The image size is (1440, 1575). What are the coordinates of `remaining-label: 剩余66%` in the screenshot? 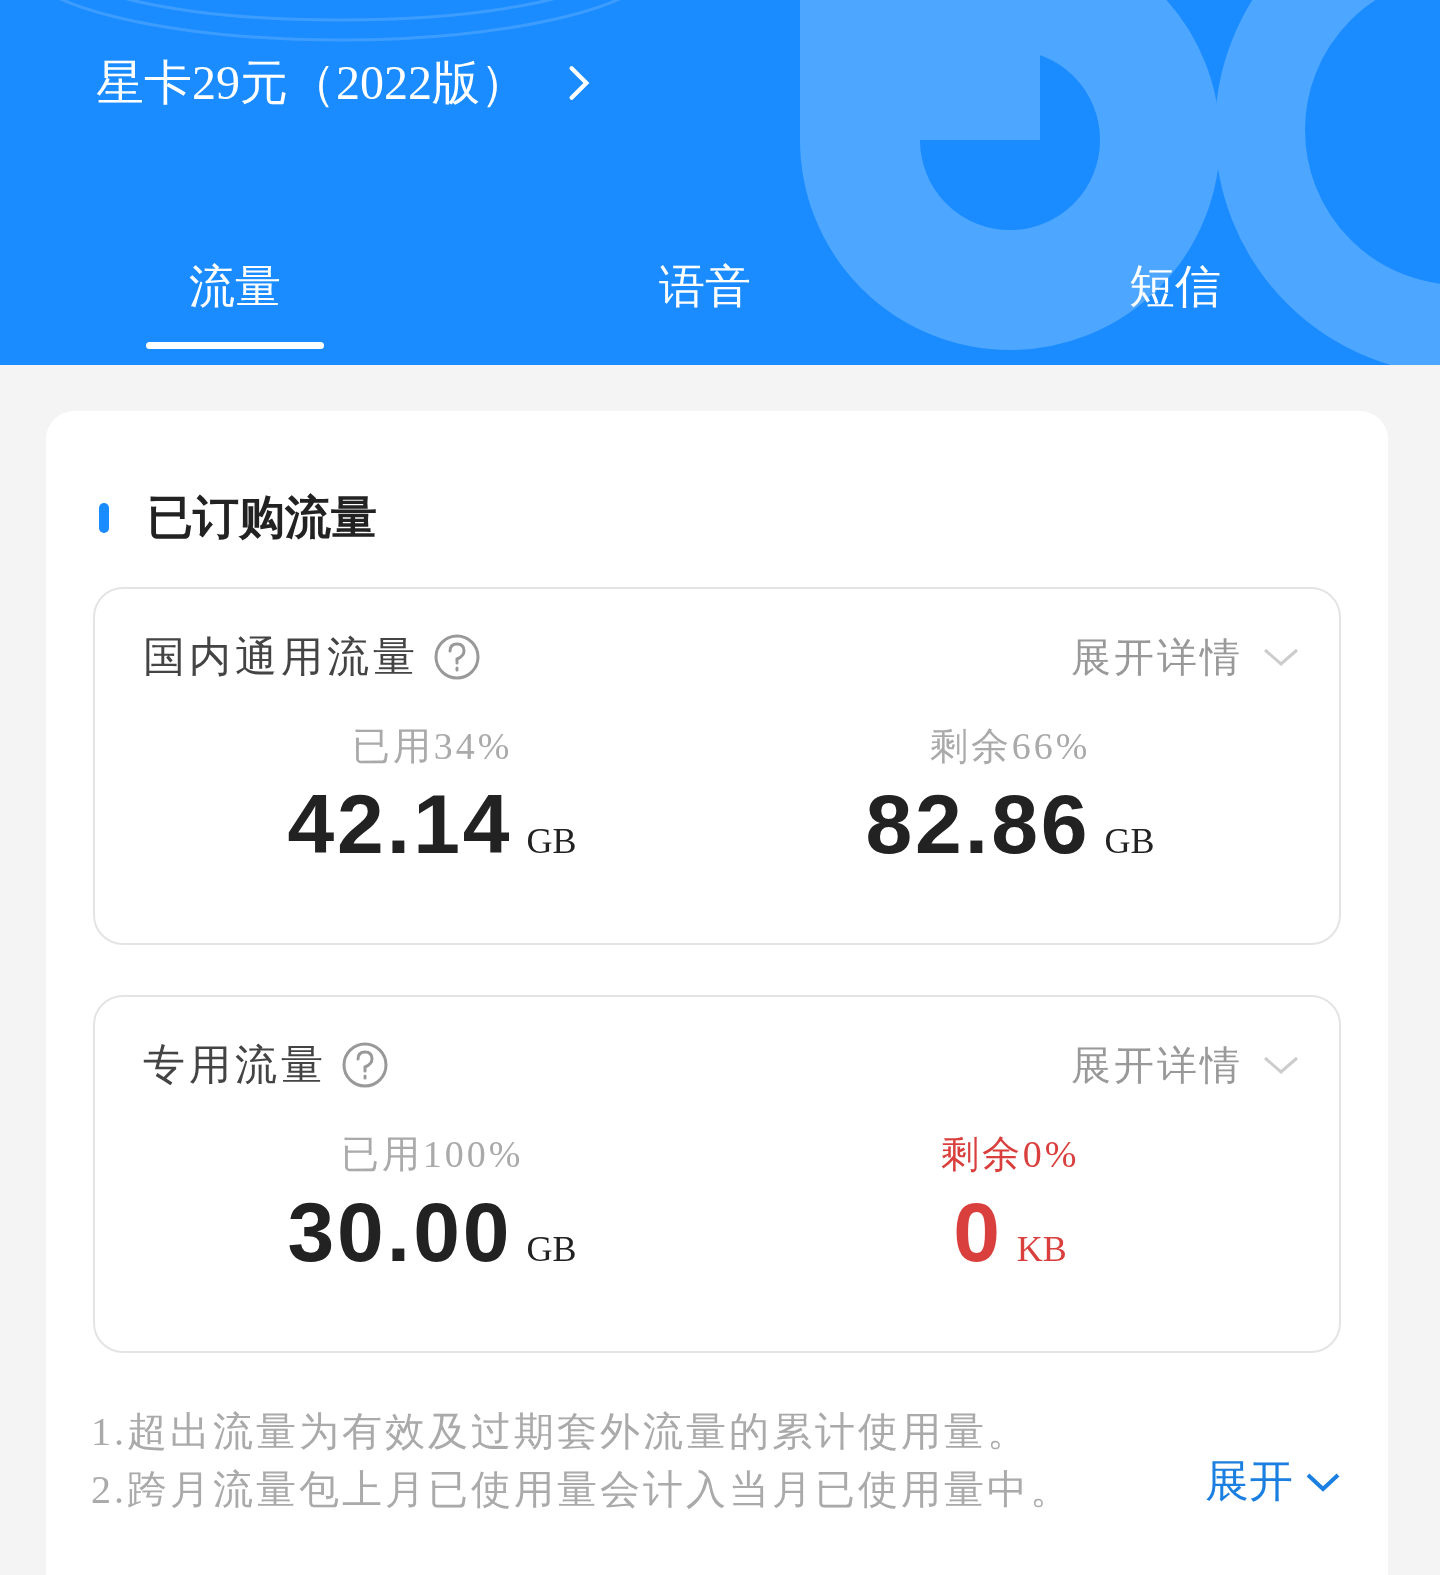 It's located at (1010, 746).